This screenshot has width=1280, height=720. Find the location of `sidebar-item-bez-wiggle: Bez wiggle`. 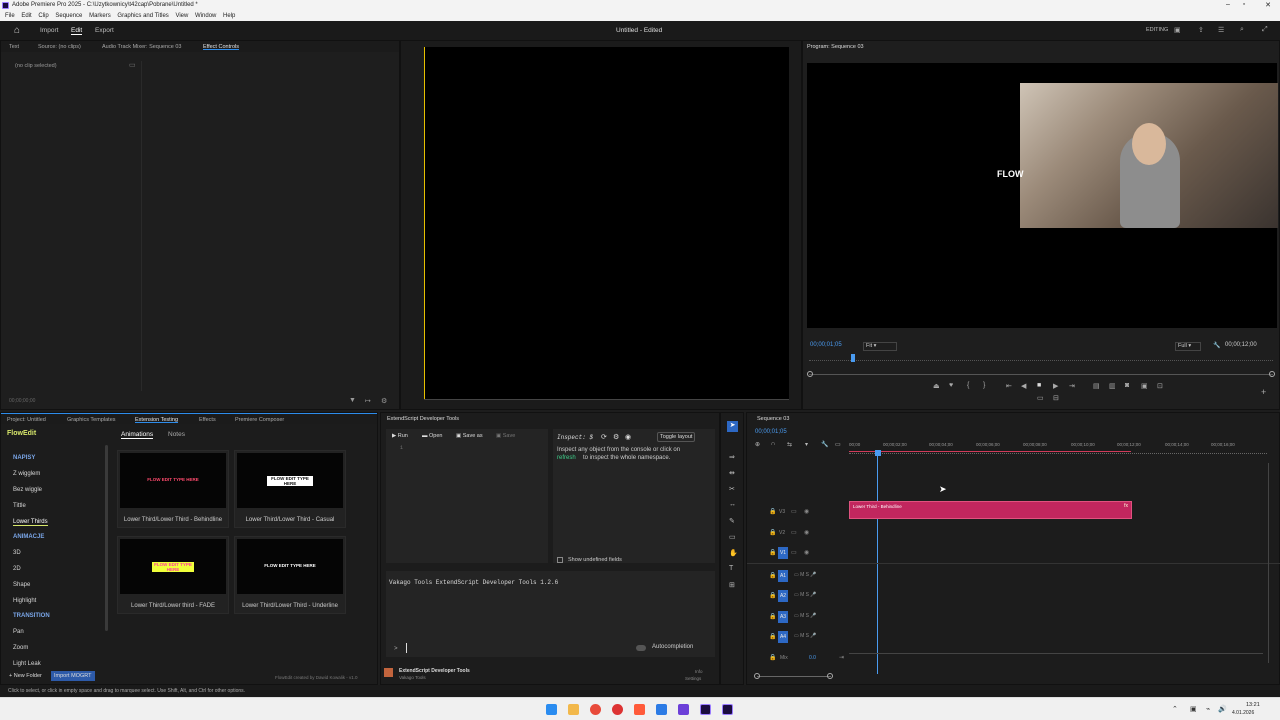

sidebar-item-bez-wiggle: Bez wiggle is located at coordinates (27, 490).